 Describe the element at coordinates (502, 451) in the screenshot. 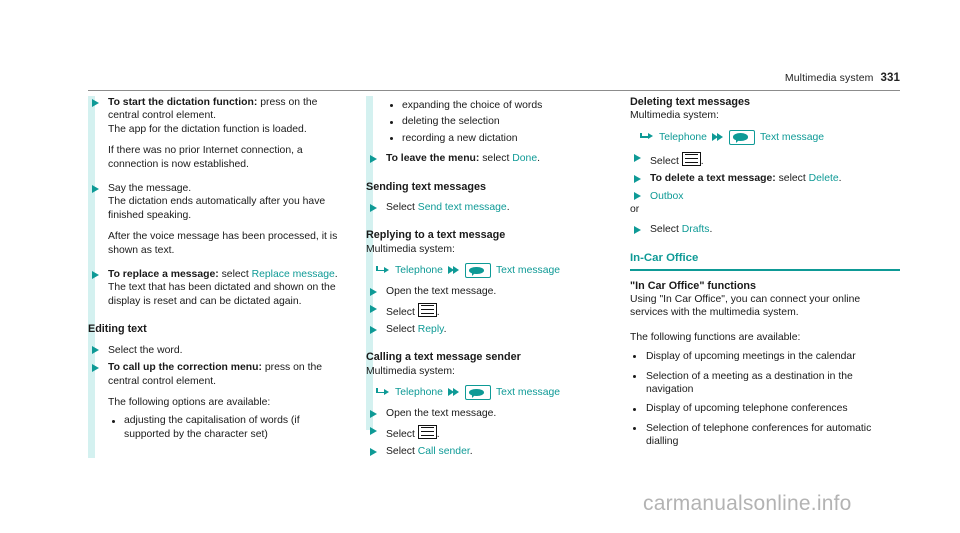

I see `step-call-sender-text: Select Call sender.` at that location.